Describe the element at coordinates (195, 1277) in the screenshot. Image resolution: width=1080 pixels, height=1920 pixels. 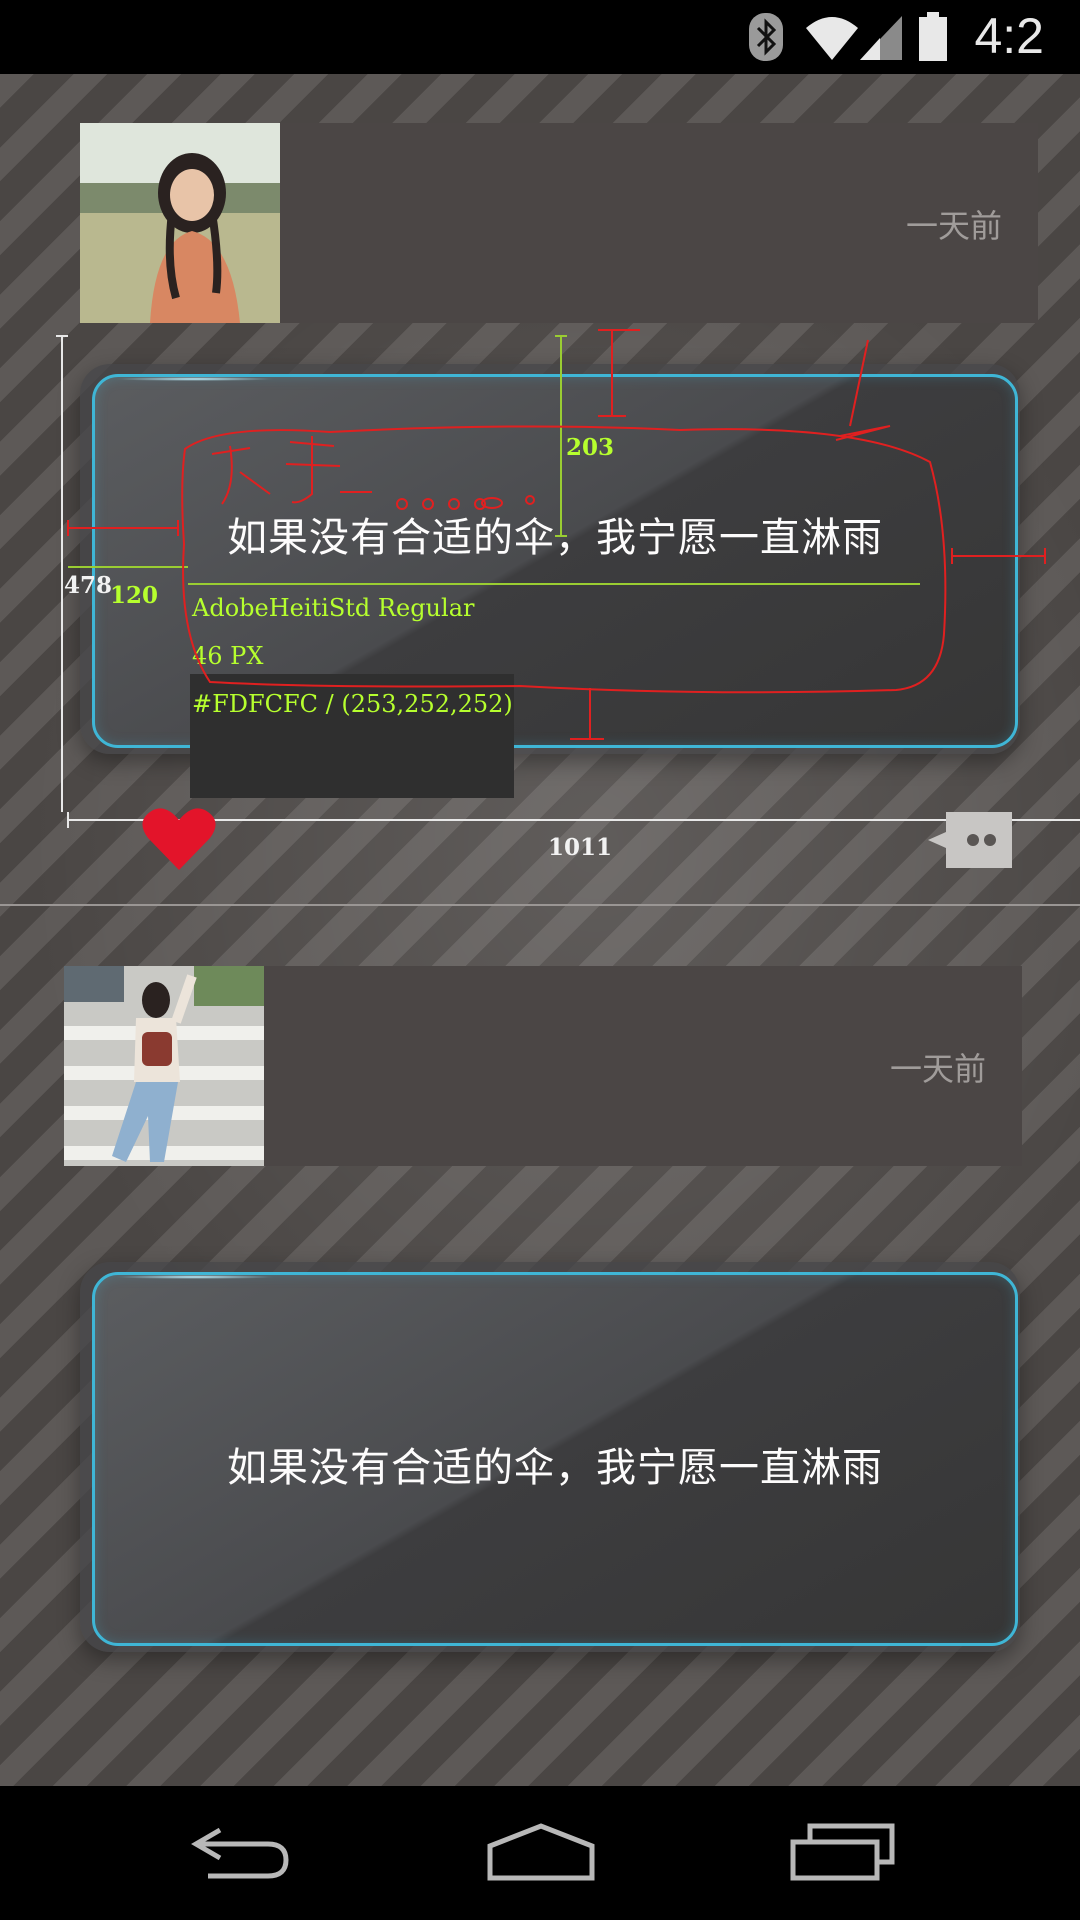
I see `card-glow` at that location.